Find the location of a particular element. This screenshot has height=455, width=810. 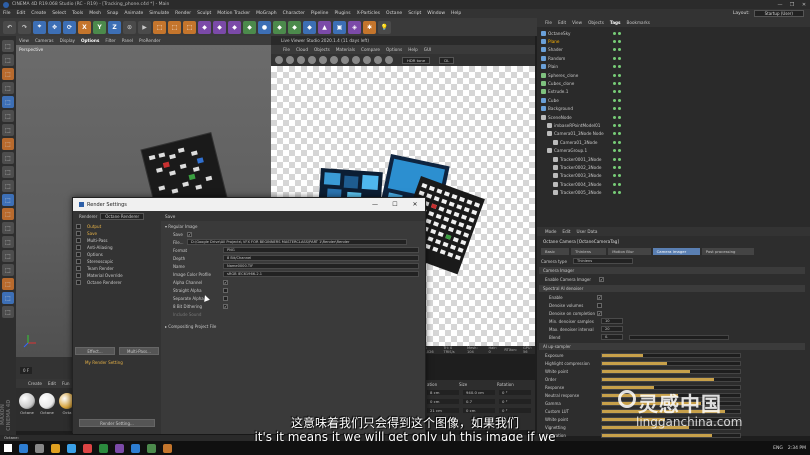

left-tool-0: ⬚ is located at coordinates (8, 46).